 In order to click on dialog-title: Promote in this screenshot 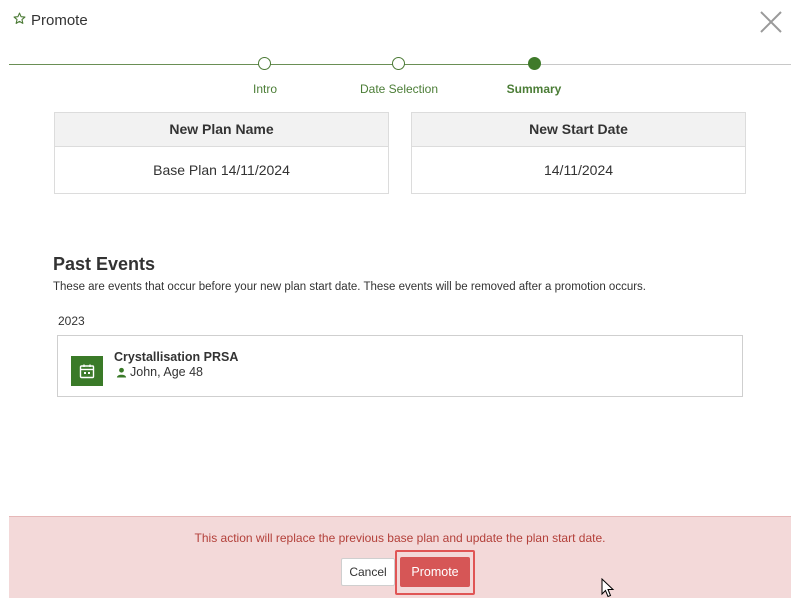, I will do `click(50, 20)`.